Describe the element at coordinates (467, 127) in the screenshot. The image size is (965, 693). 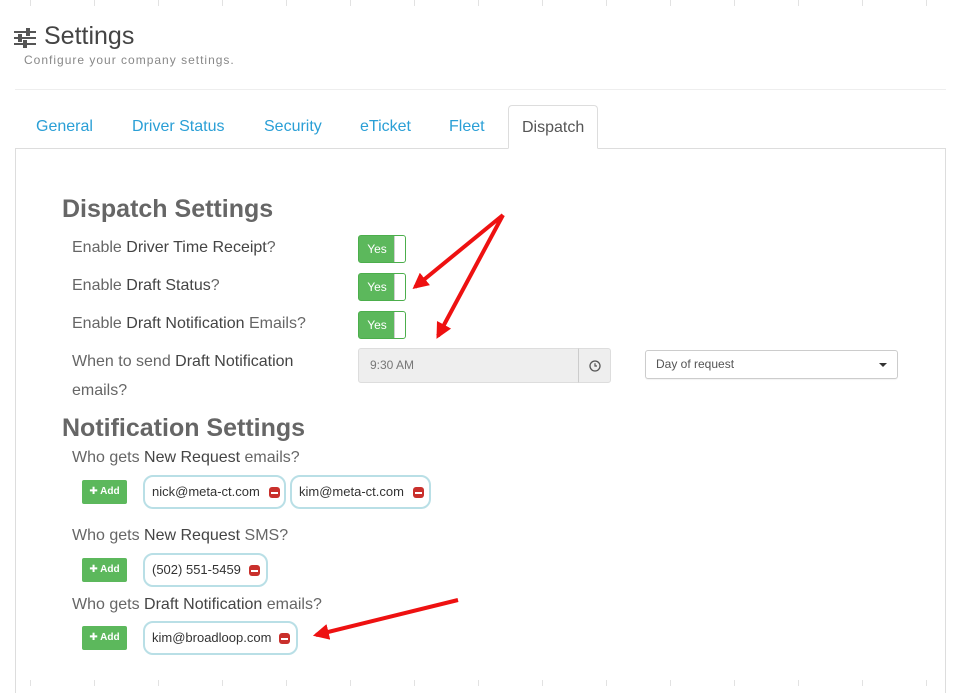
I see `tab-fleet: Fleet` at that location.